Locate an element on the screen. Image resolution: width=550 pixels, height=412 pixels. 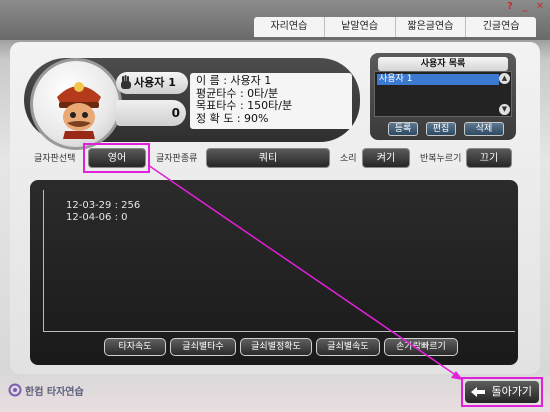
history-record: 12-03-29 : 256 is located at coordinates (103, 205).